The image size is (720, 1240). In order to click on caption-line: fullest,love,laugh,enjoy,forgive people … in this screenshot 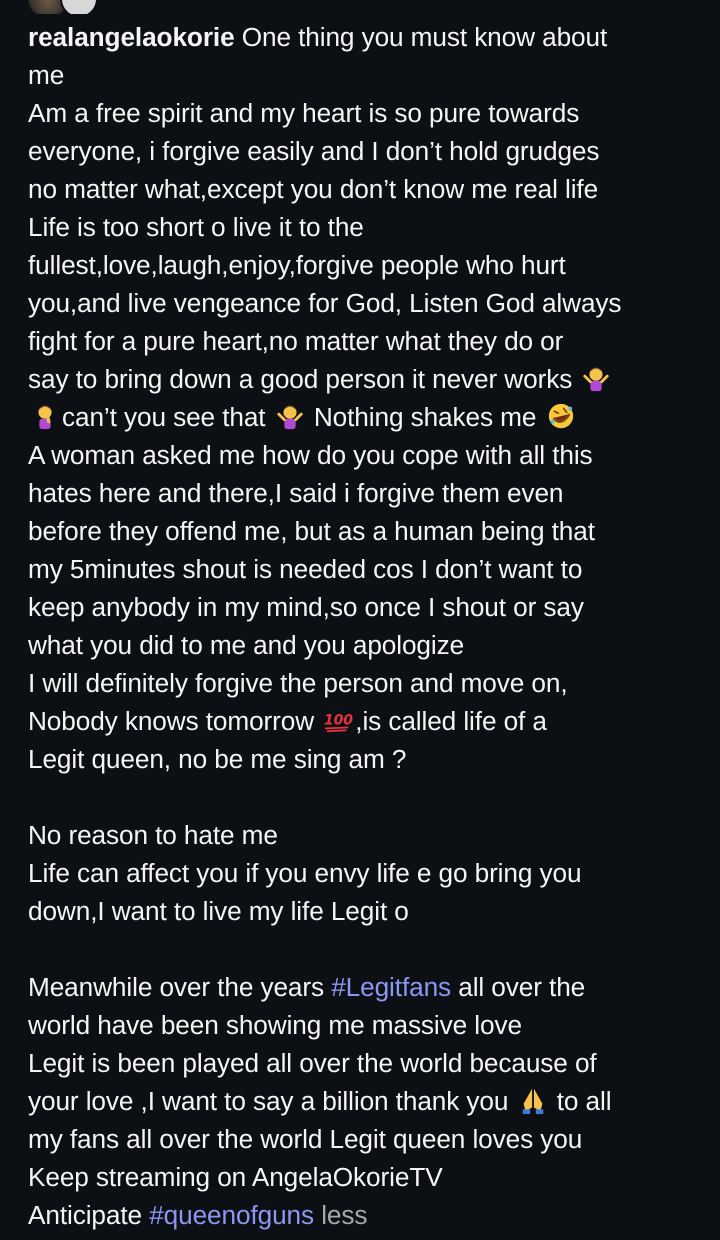, I will do `click(364, 265)`.